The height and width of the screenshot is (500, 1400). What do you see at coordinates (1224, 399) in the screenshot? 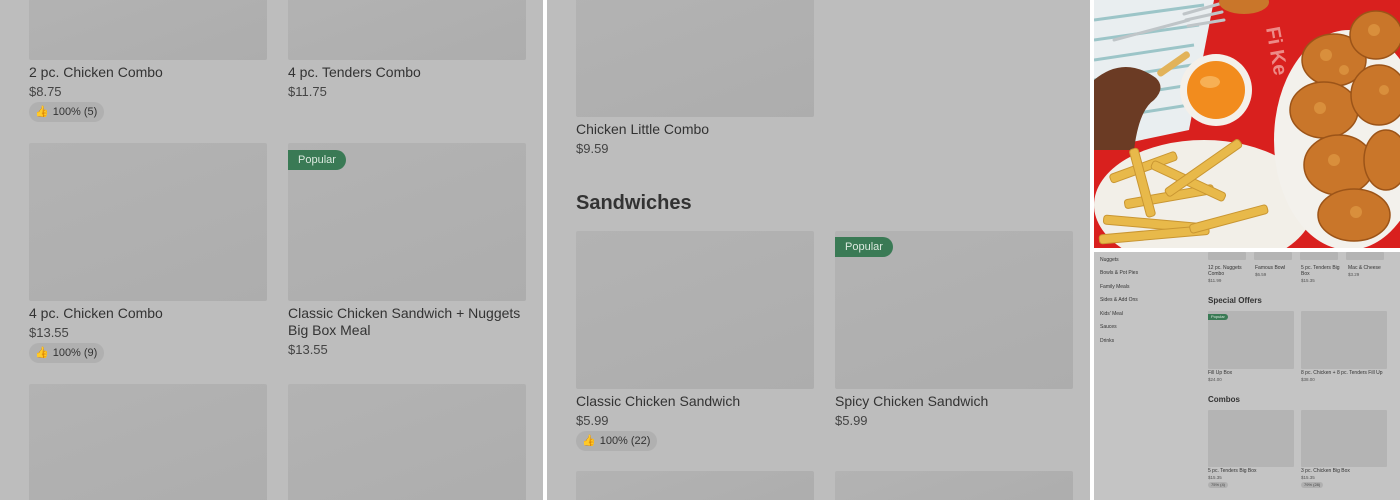
I see `section-title-combos: Combos` at bounding box center [1224, 399].